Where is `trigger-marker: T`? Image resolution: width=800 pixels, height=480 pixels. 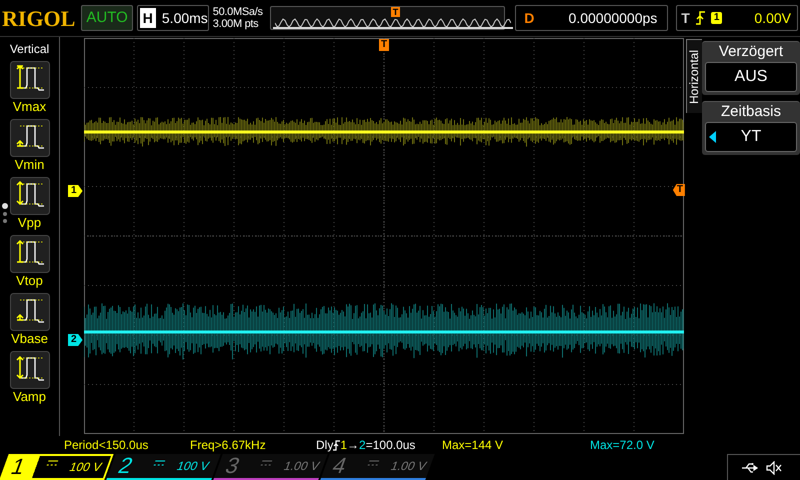 trigger-marker: T is located at coordinates (395, 12).